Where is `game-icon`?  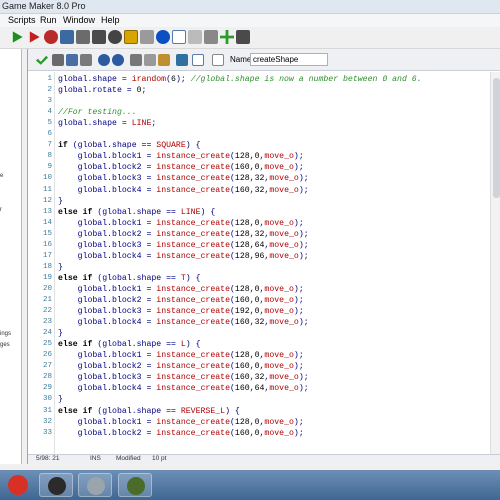
game-icon is located at coordinates (136, 486).